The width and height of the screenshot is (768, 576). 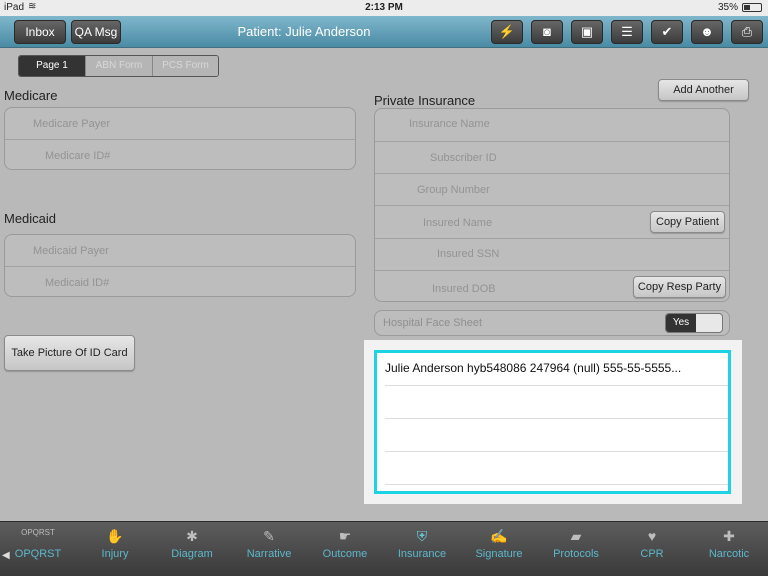 What do you see at coordinates (552, 189) in the screenshot?
I see `group-number-field: Group Number` at bounding box center [552, 189].